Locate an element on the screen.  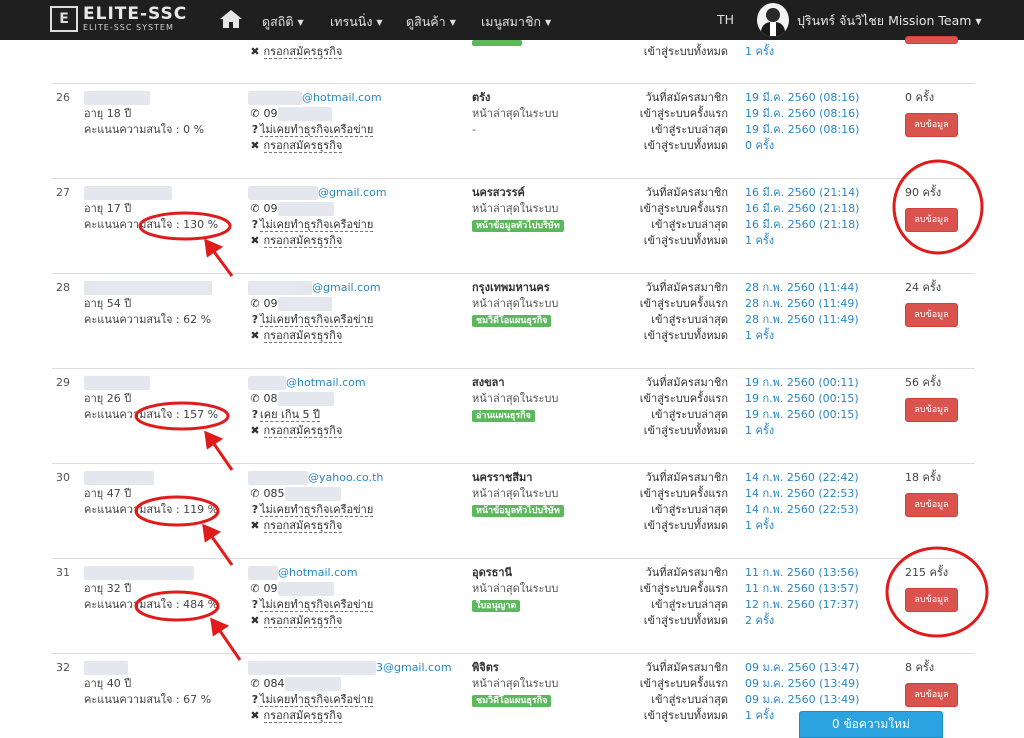
join-date-value: 19 มี.ค. 2560 (08:16) is located at coordinates (802, 97).